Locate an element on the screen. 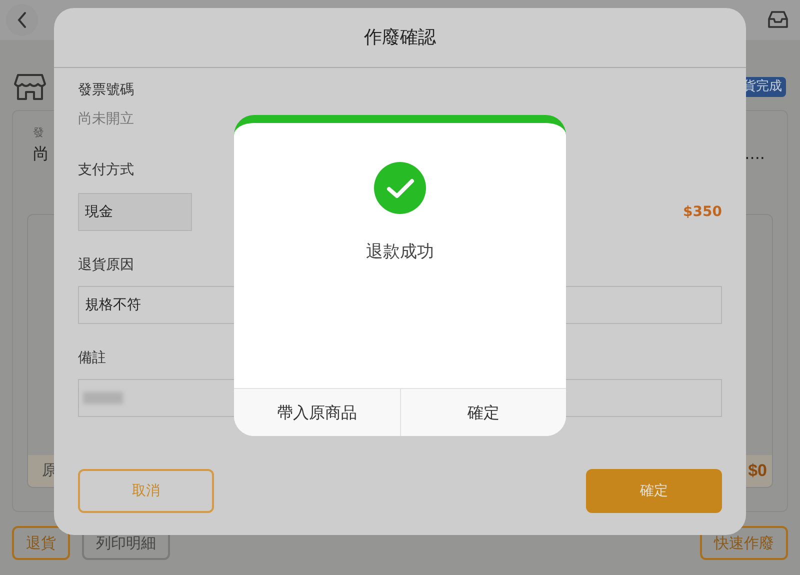  confirm-button: 確定 is located at coordinates (654, 491).